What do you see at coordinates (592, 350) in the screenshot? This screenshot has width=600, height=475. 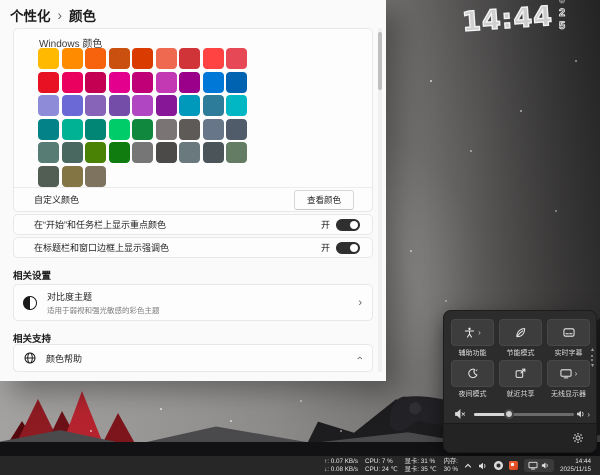 I see `pager-up-arrow: ▴` at bounding box center [592, 350].